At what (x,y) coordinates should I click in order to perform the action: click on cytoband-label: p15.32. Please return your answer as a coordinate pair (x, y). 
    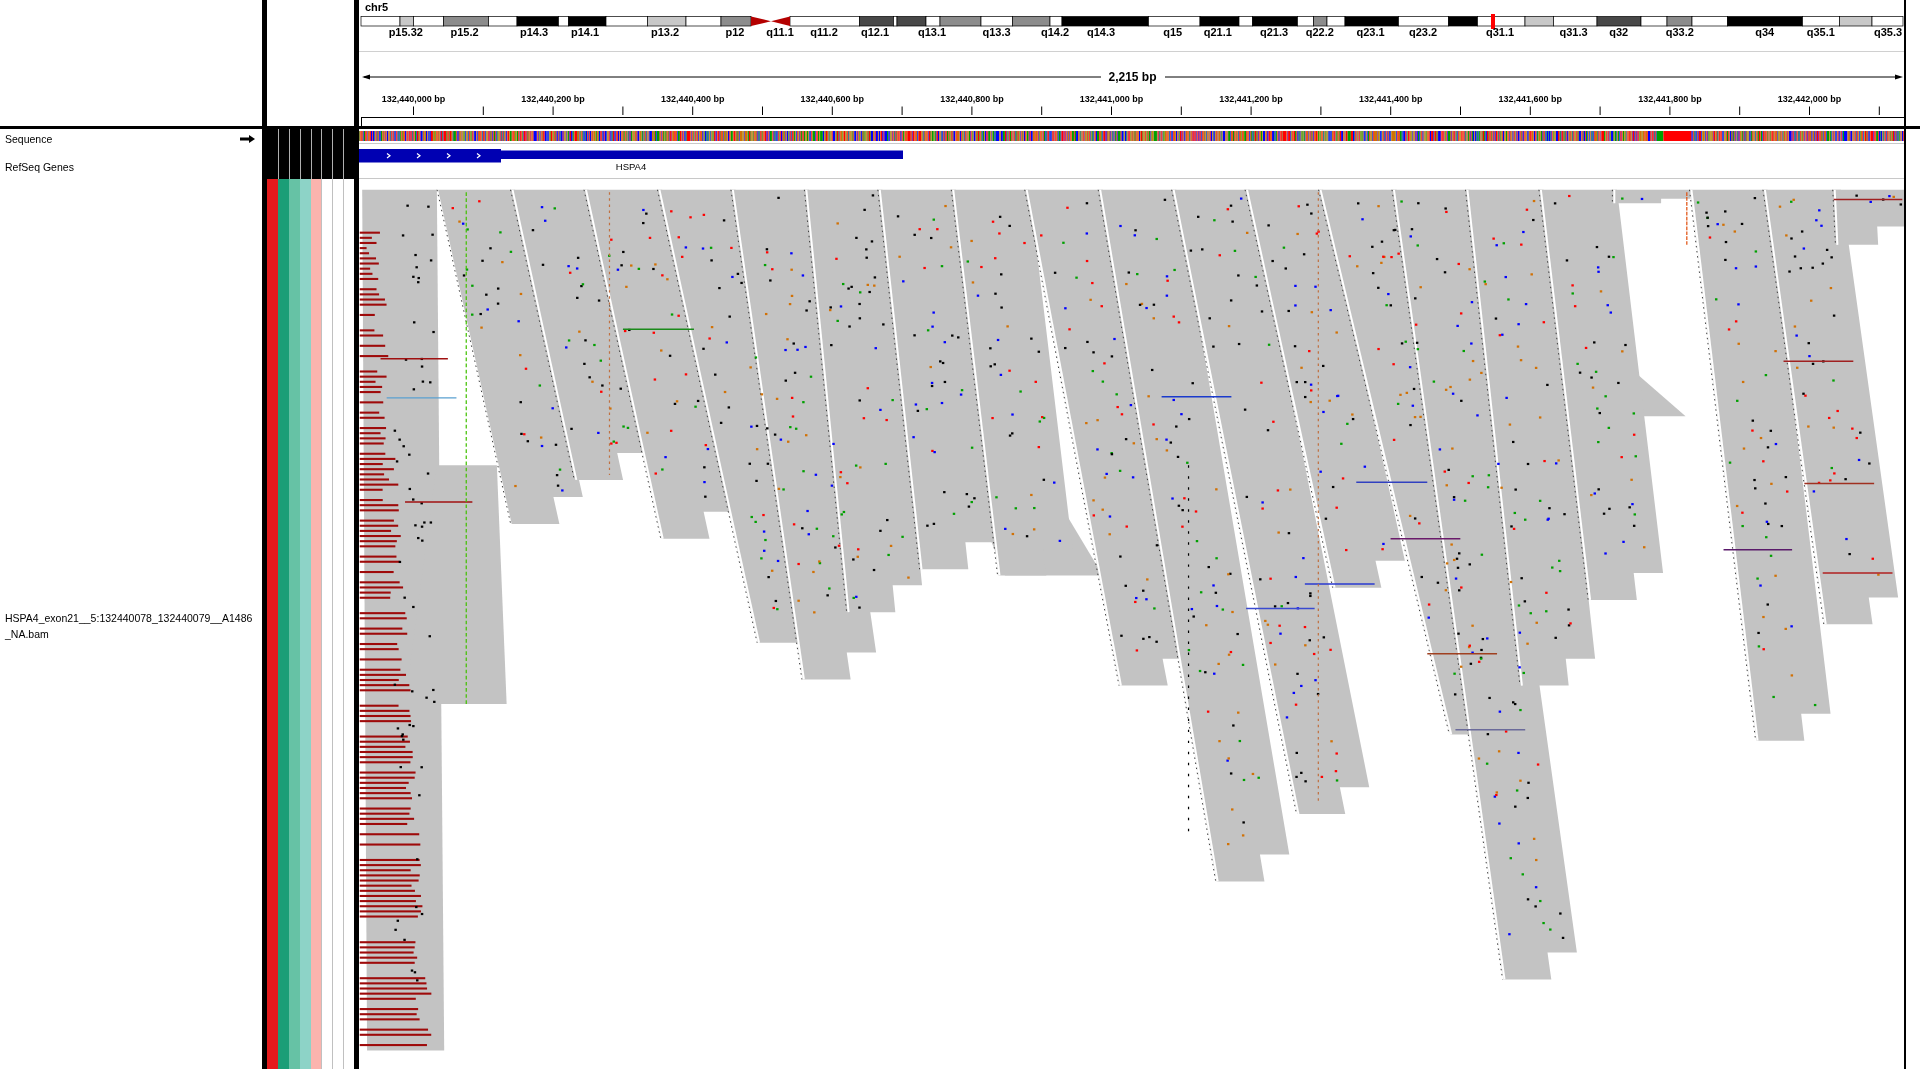
    Looking at the image, I should click on (405, 32).